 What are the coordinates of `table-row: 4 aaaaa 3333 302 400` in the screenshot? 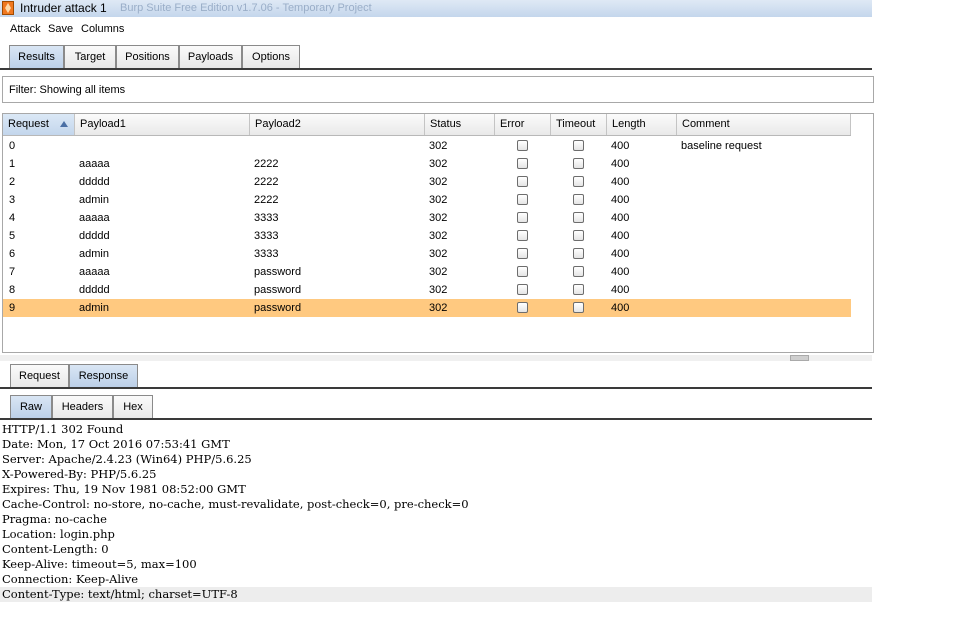 It's located at (427, 218).